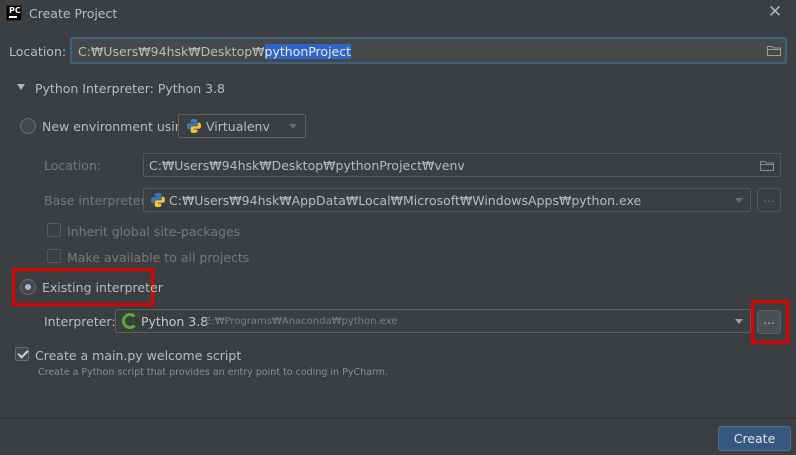  Describe the element at coordinates (308, 51) in the screenshot. I see `location-value-selected: pythonProject` at that location.